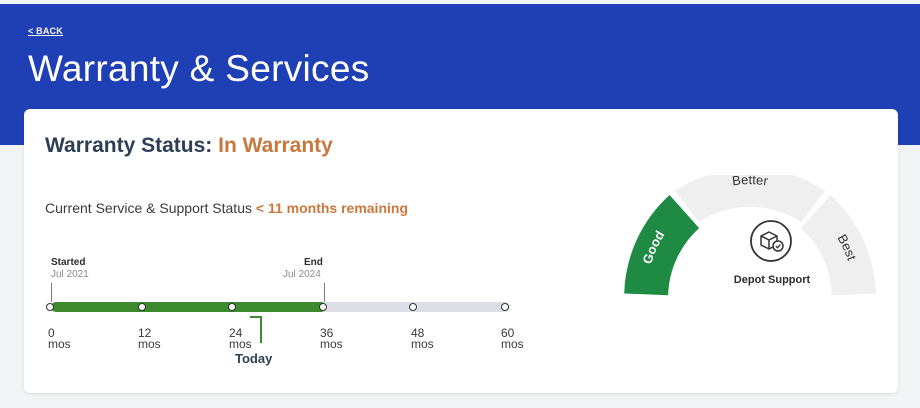 The width and height of the screenshot is (920, 408). Describe the element at coordinates (188, 307) in the screenshot. I see `timeline-progress-fill` at that location.